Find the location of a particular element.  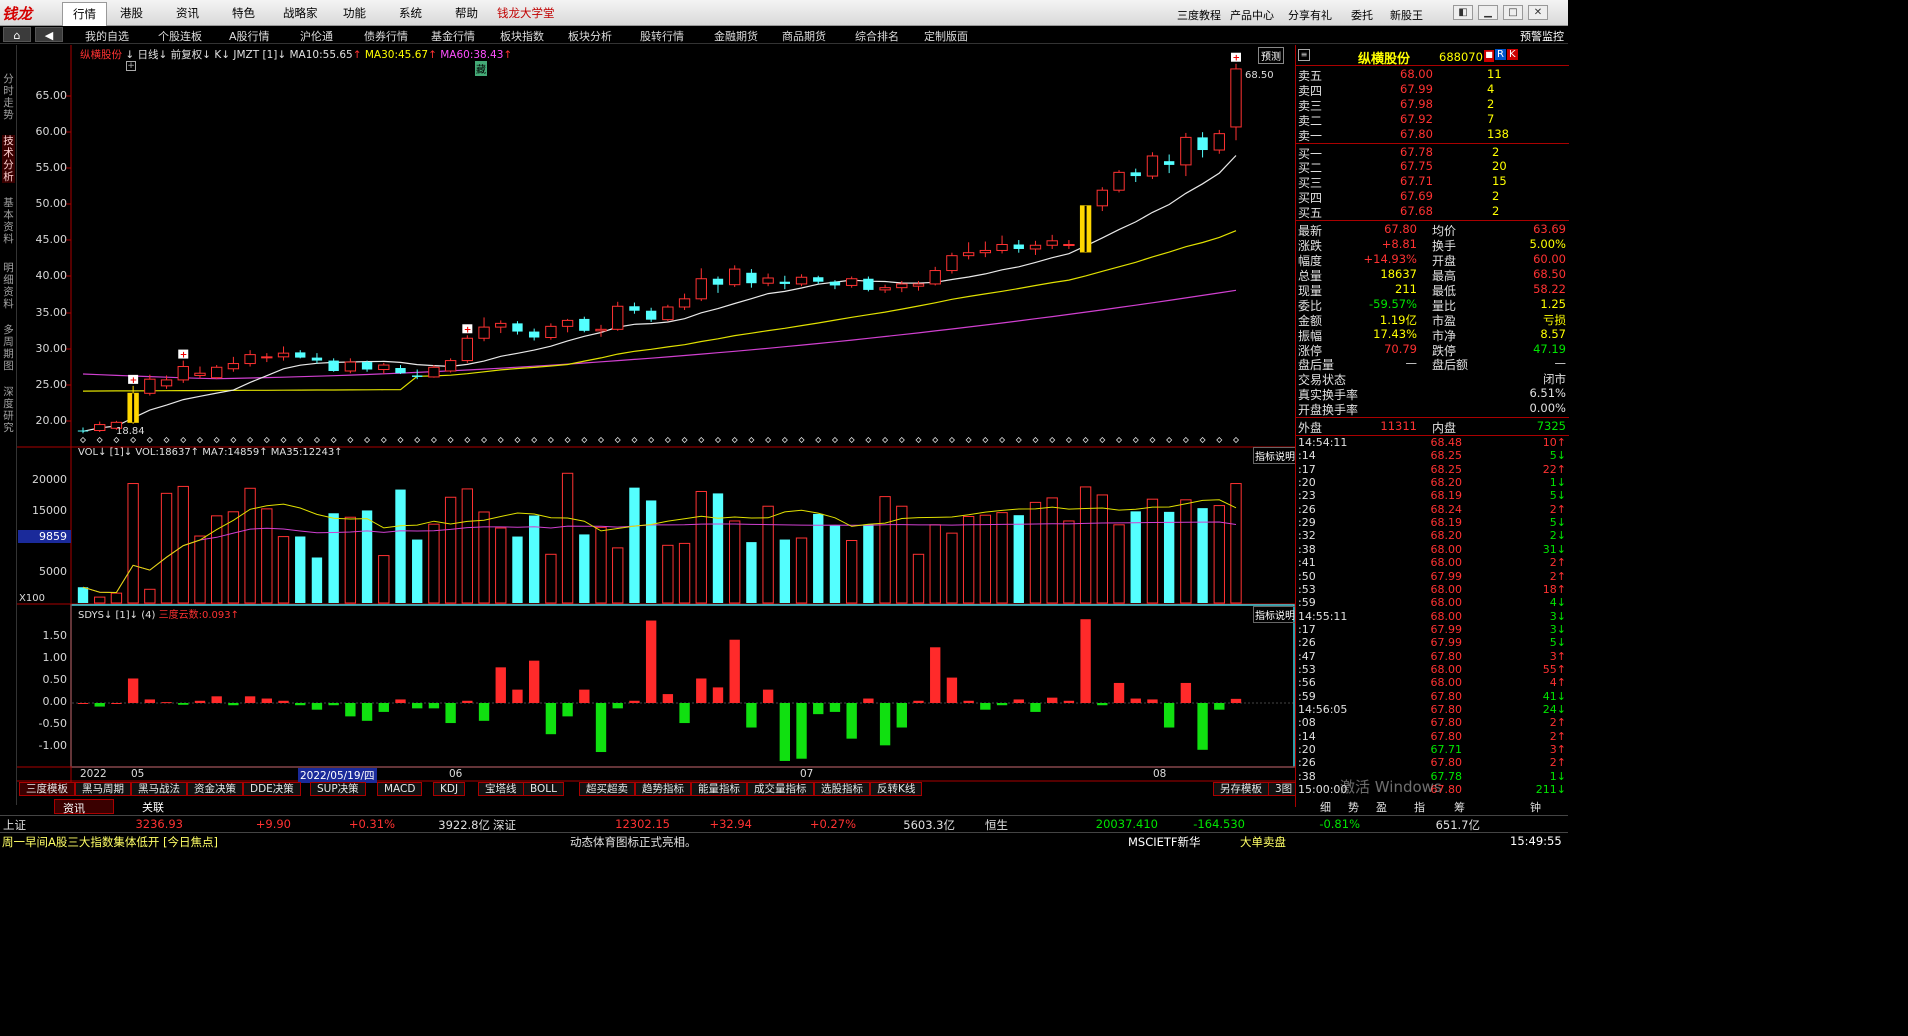

indicator-tab-12: 能量指标 is located at coordinates (719, 789).